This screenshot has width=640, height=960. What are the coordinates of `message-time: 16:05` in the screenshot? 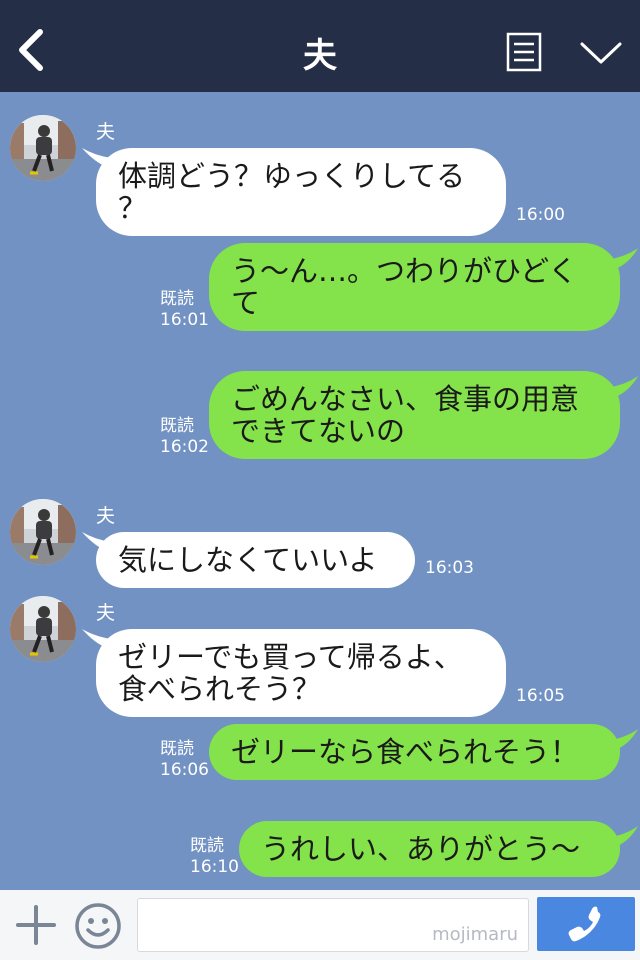 It's located at (540, 696).